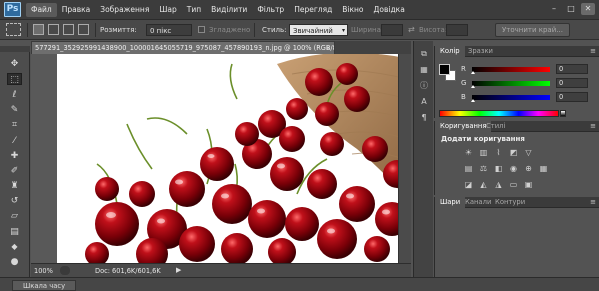  Describe the element at coordinates (572, 69) in the screenshot. I see `red-value-input: 0` at that location.